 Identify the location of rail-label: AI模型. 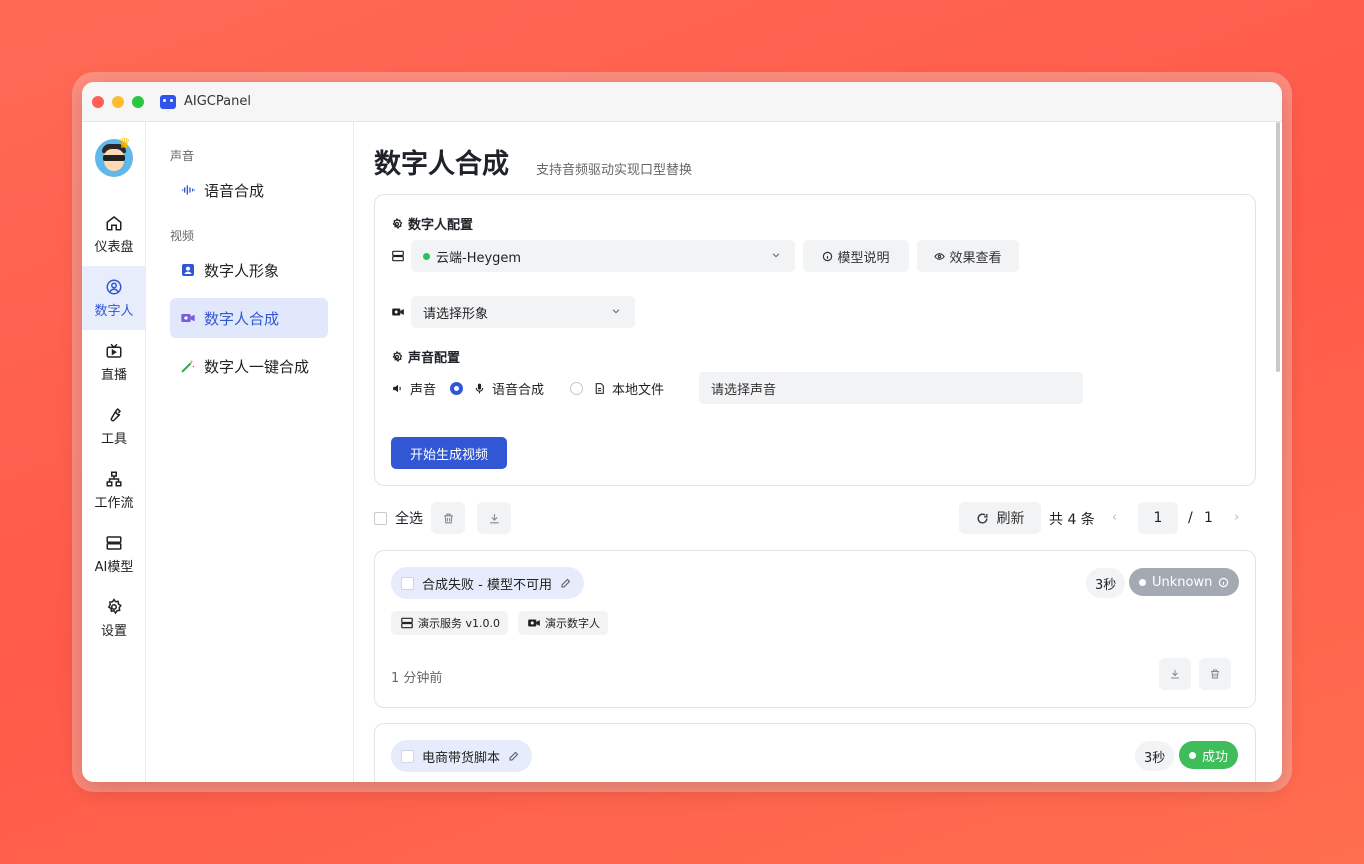
(114, 567).